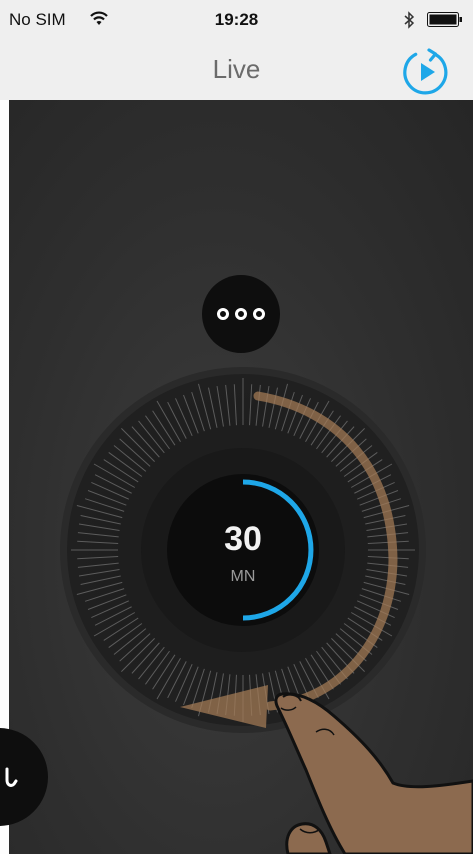  I want to click on hand-illustration, so click(373, 773).